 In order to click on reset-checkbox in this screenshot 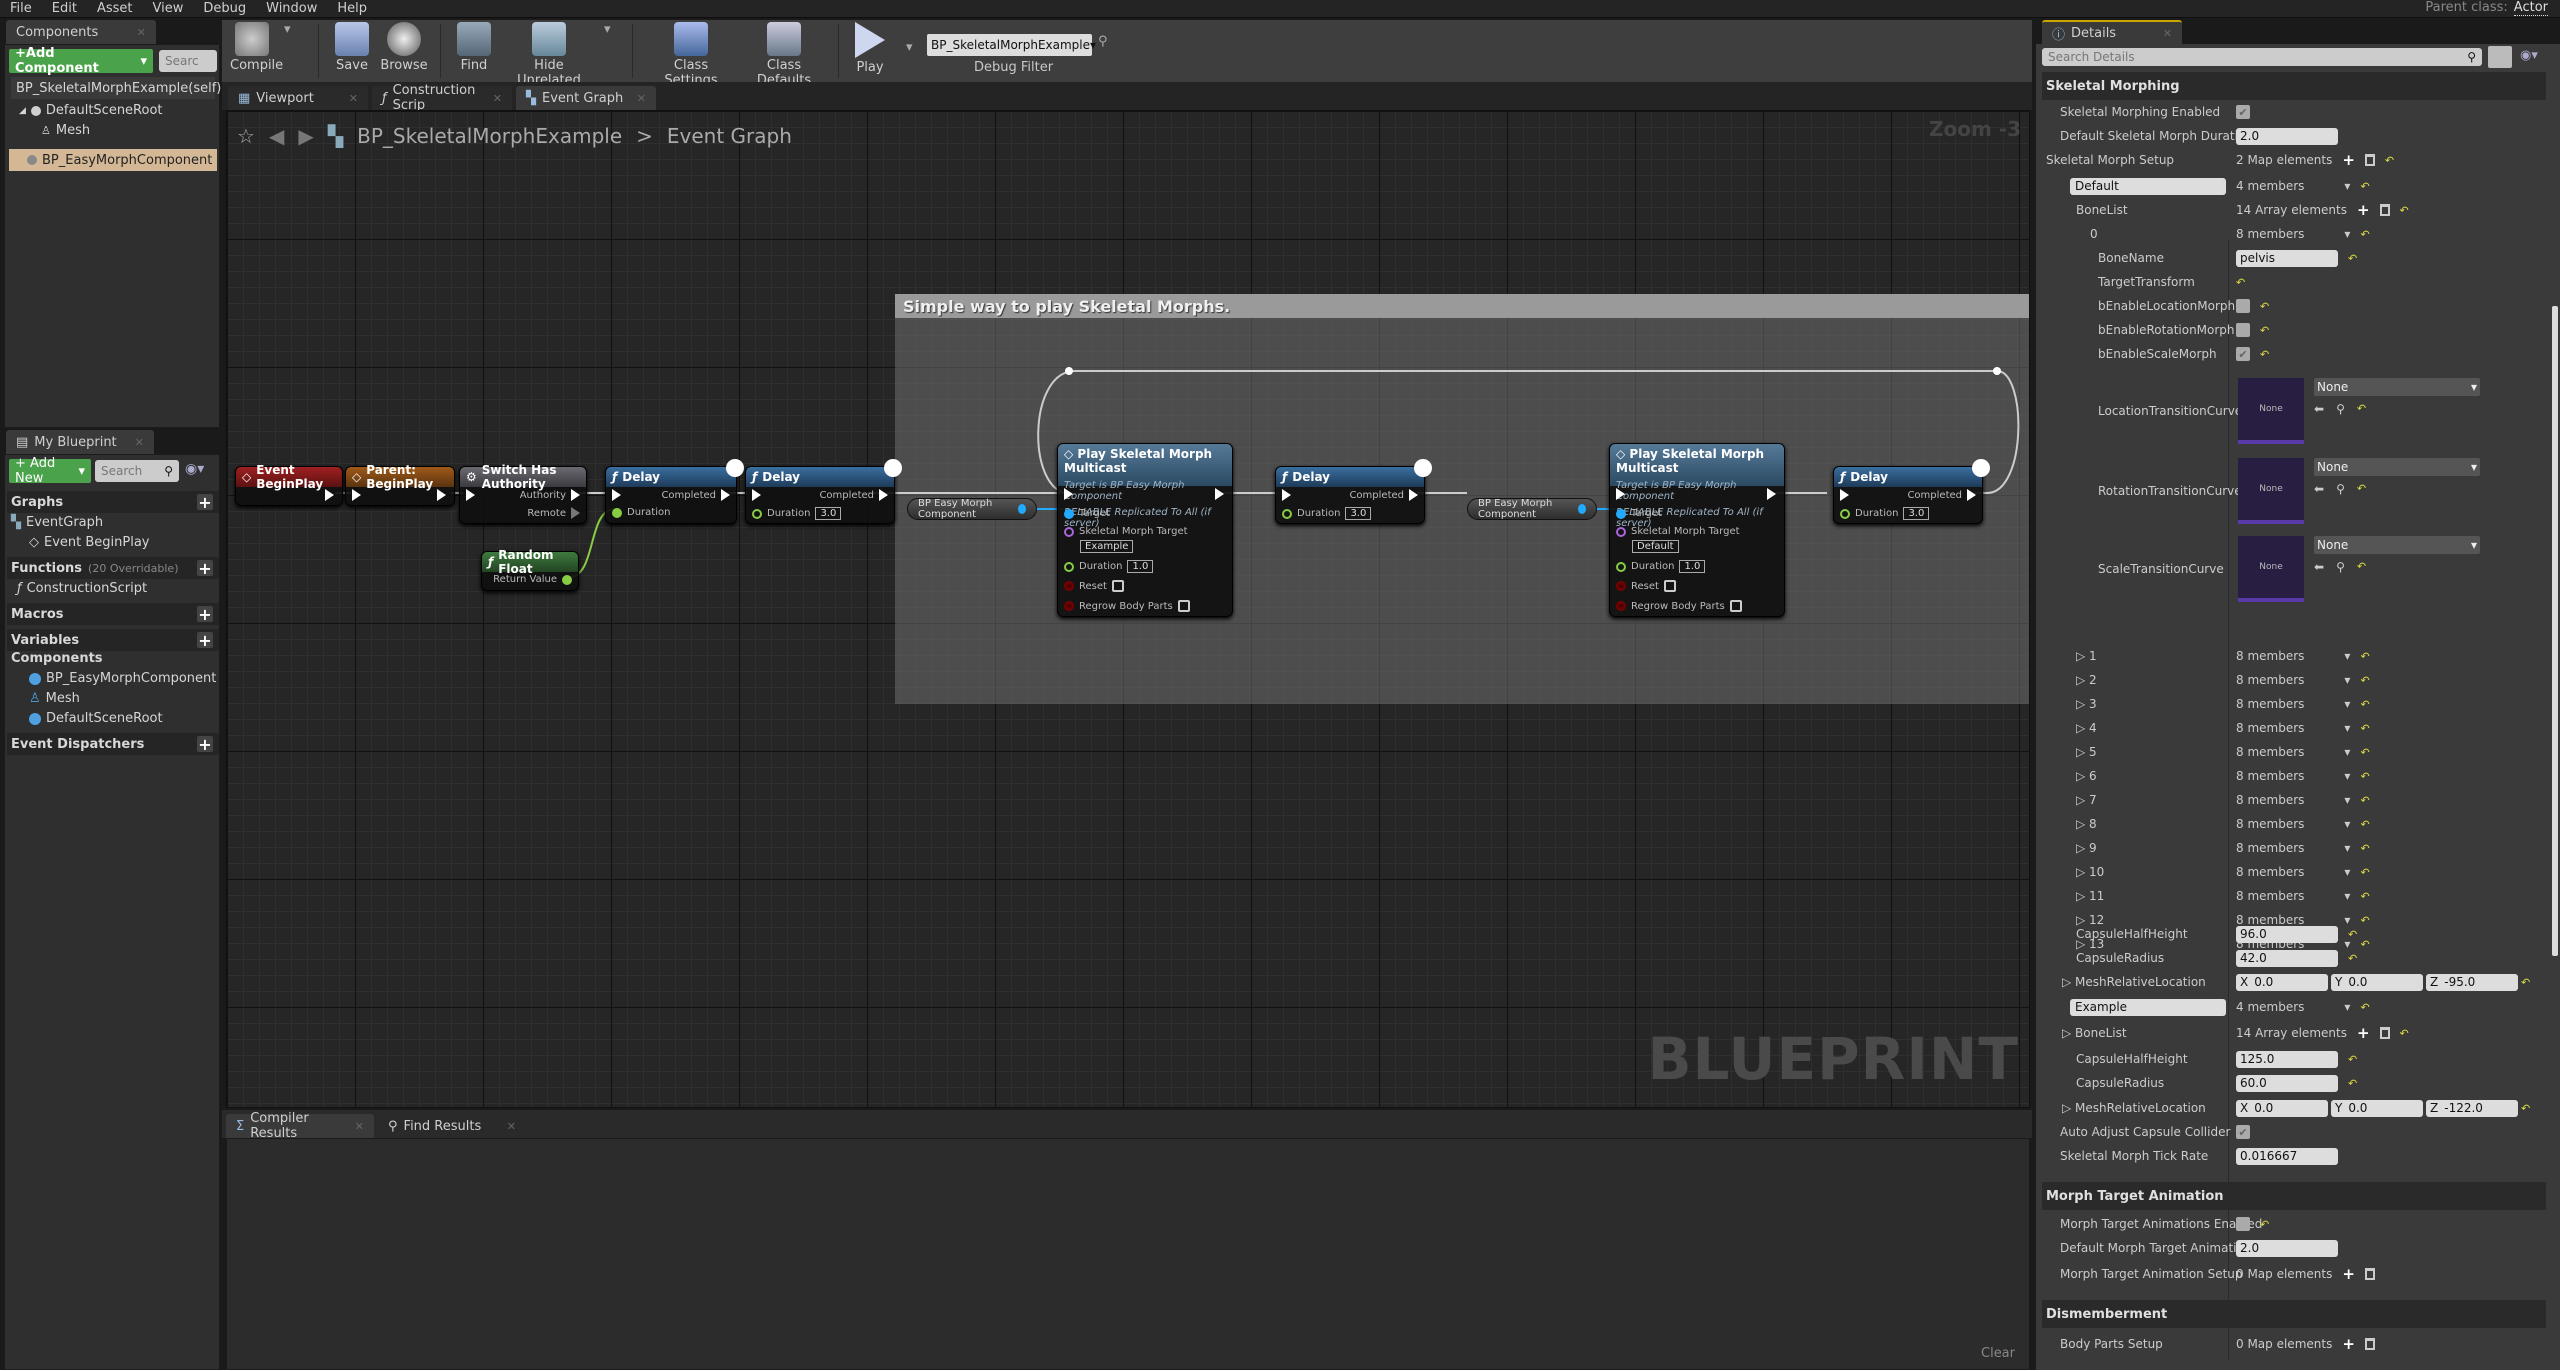, I will do `click(1117, 586)`.